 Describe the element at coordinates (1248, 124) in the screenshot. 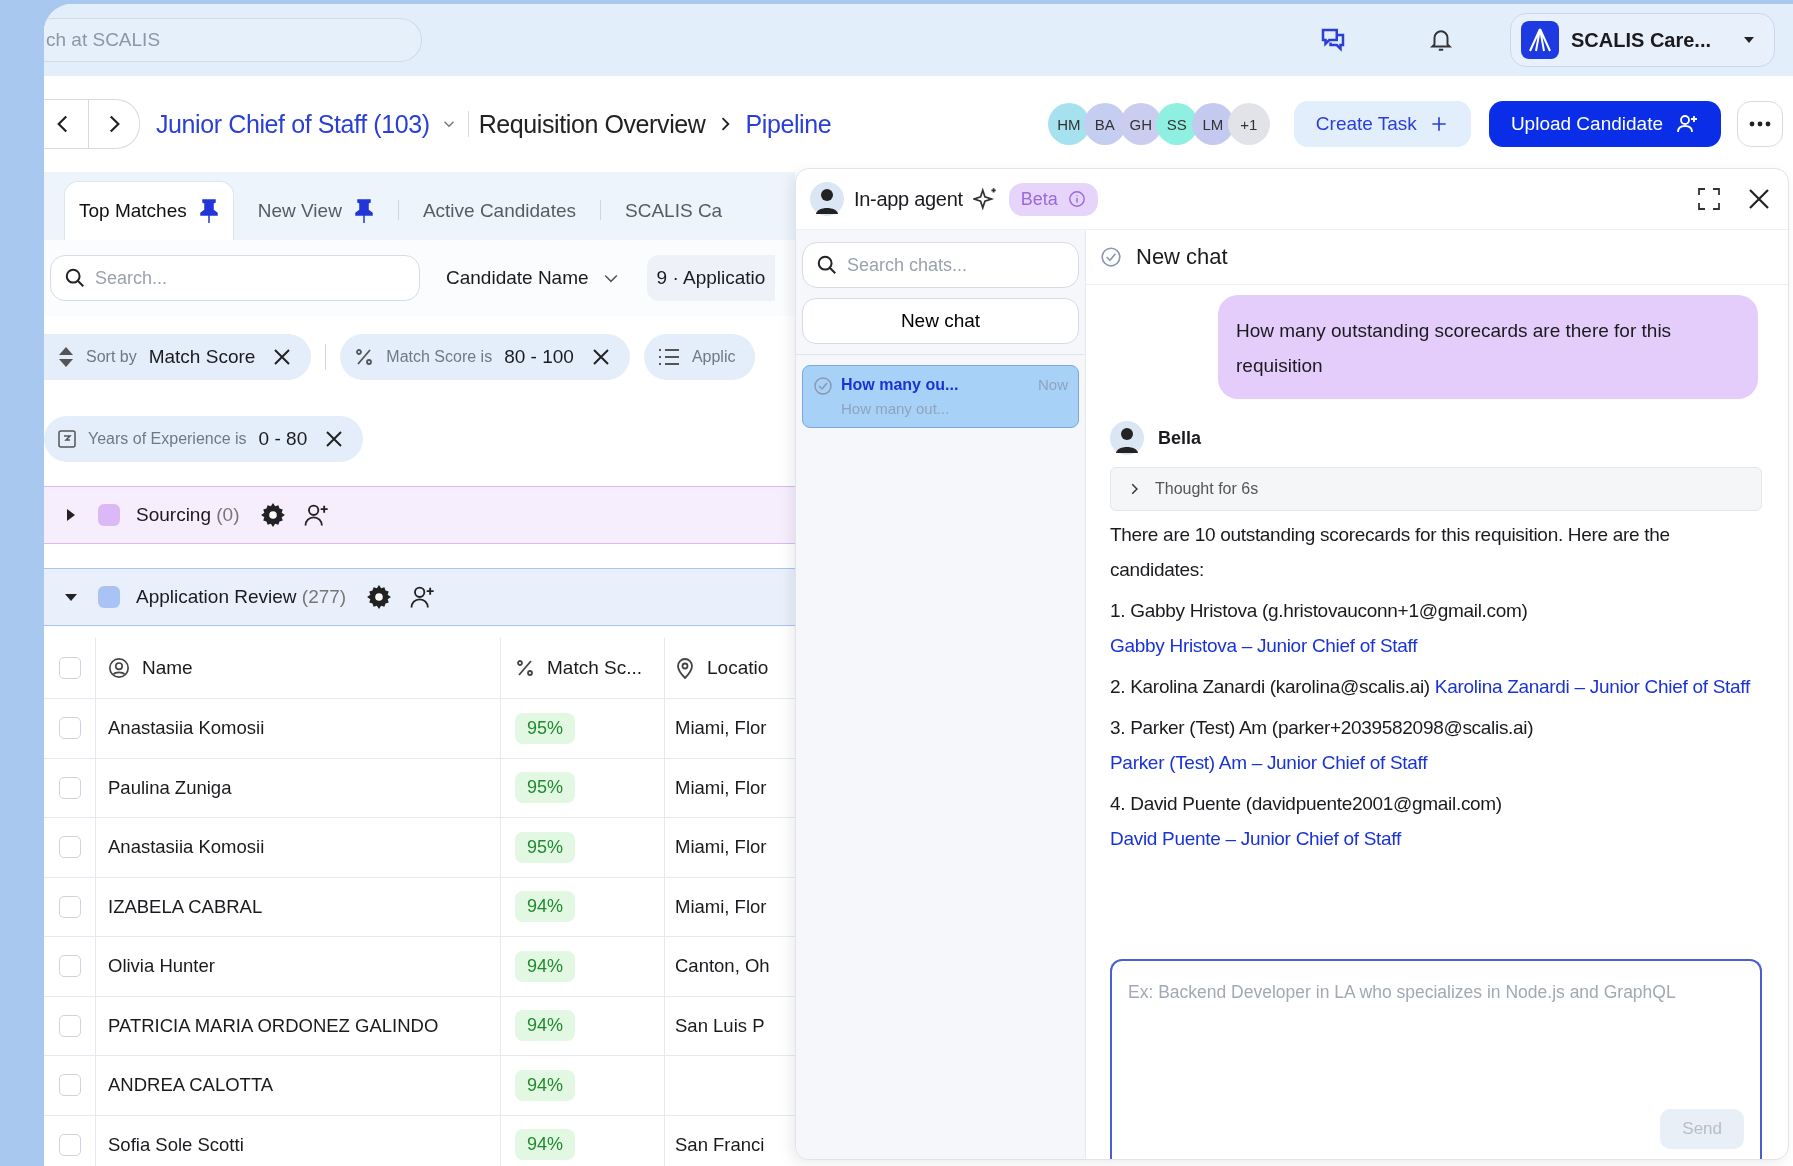

I see `user-avatar: +1` at that location.